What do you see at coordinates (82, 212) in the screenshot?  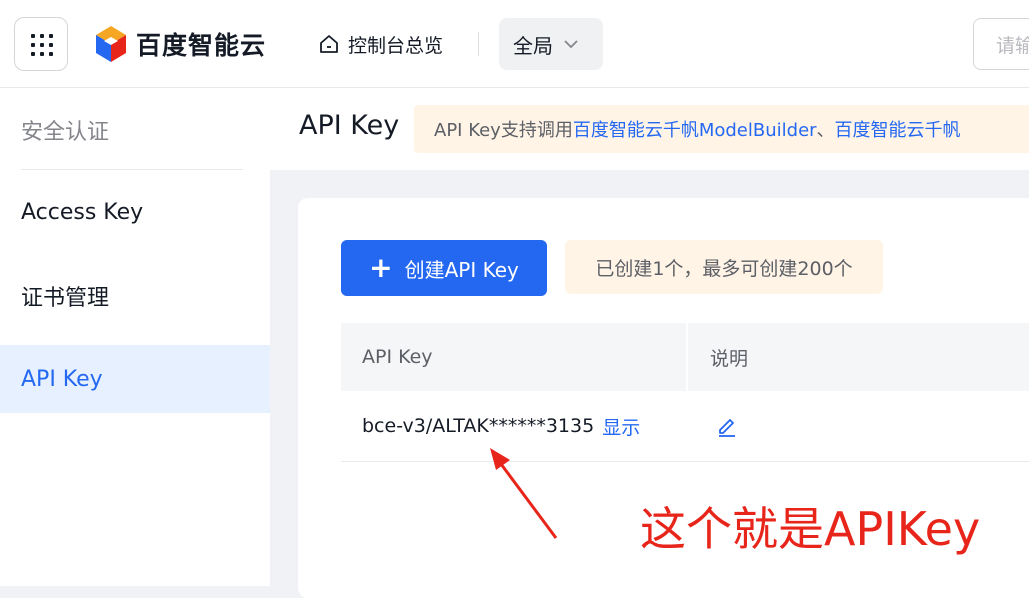 I see `sidebar-item-label: Access Key` at bounding box center [82, 212].